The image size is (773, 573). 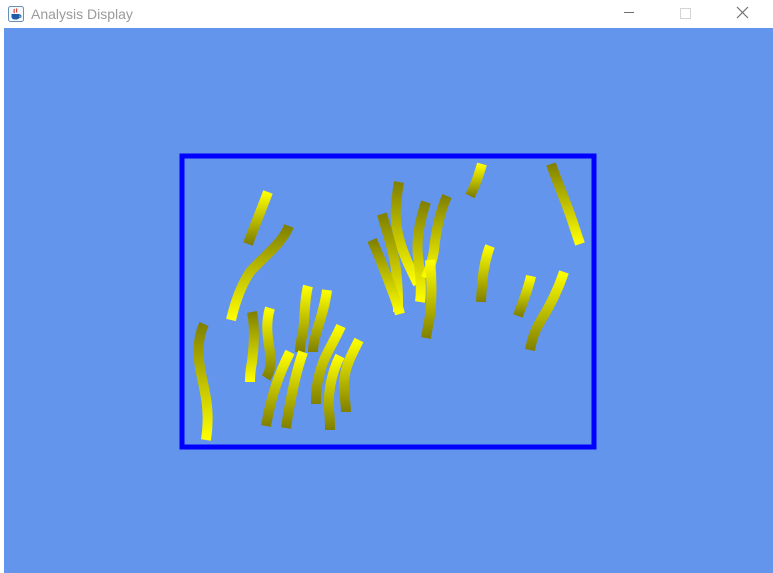 I want to click on maximize-button, so click(x=685, y=14).